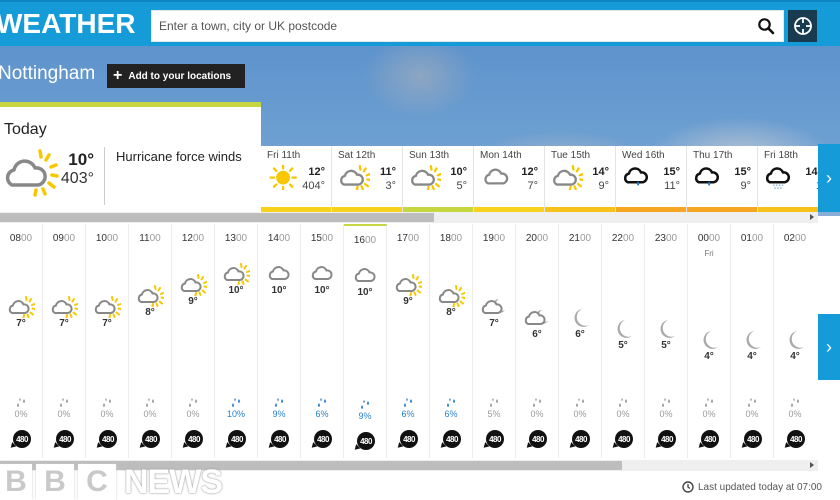  I want to click on day-name: Tue 15th, so click(571, 155).